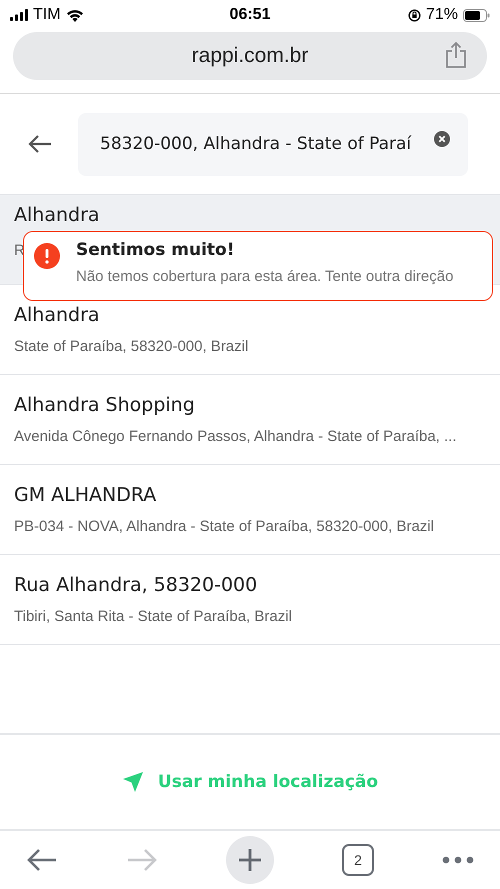 The height and width of the screenshot is (889, 500). I want to click on clock-time: 06:51, so click(250, 15).